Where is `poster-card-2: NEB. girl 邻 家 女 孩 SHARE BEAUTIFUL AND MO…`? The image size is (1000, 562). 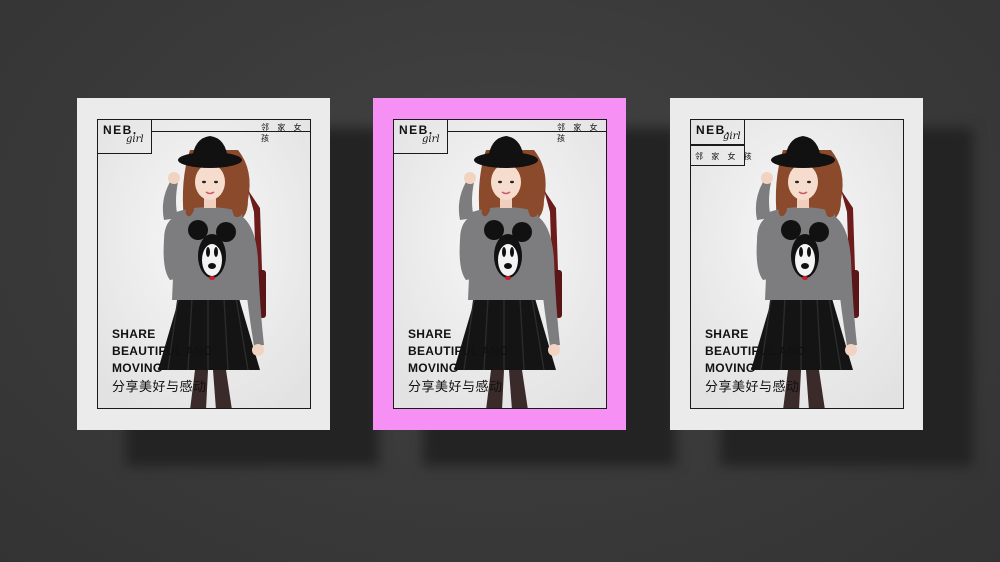 poster-card-2: NEB. girl 邻 家 女 孩 SHARE BEAUTIFUL AND MO… is located at coordinates (499, 264).